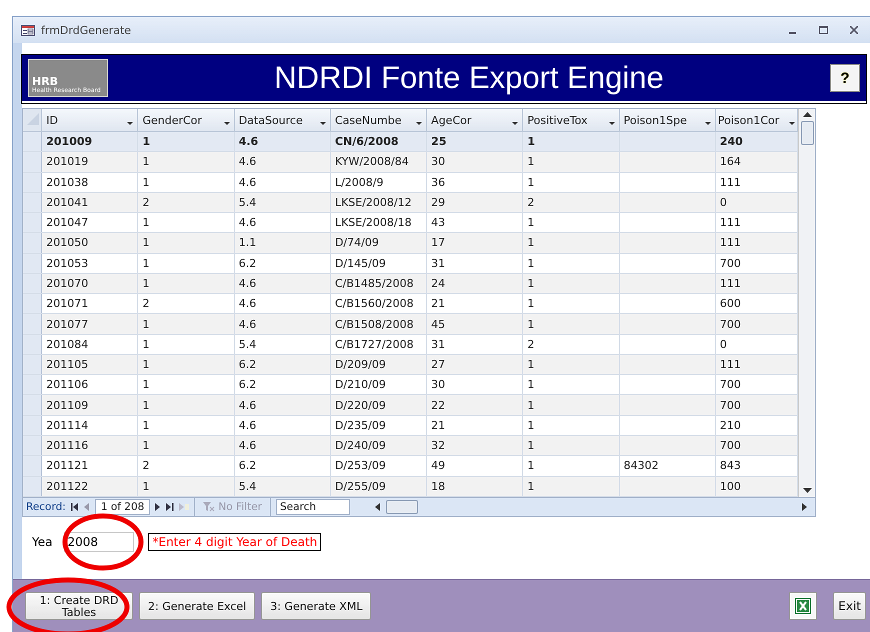 The image size is (870, 632). Describe the element at coordinates (90, 466) in the screenshot. I see `table-cell: 201121` at that location.